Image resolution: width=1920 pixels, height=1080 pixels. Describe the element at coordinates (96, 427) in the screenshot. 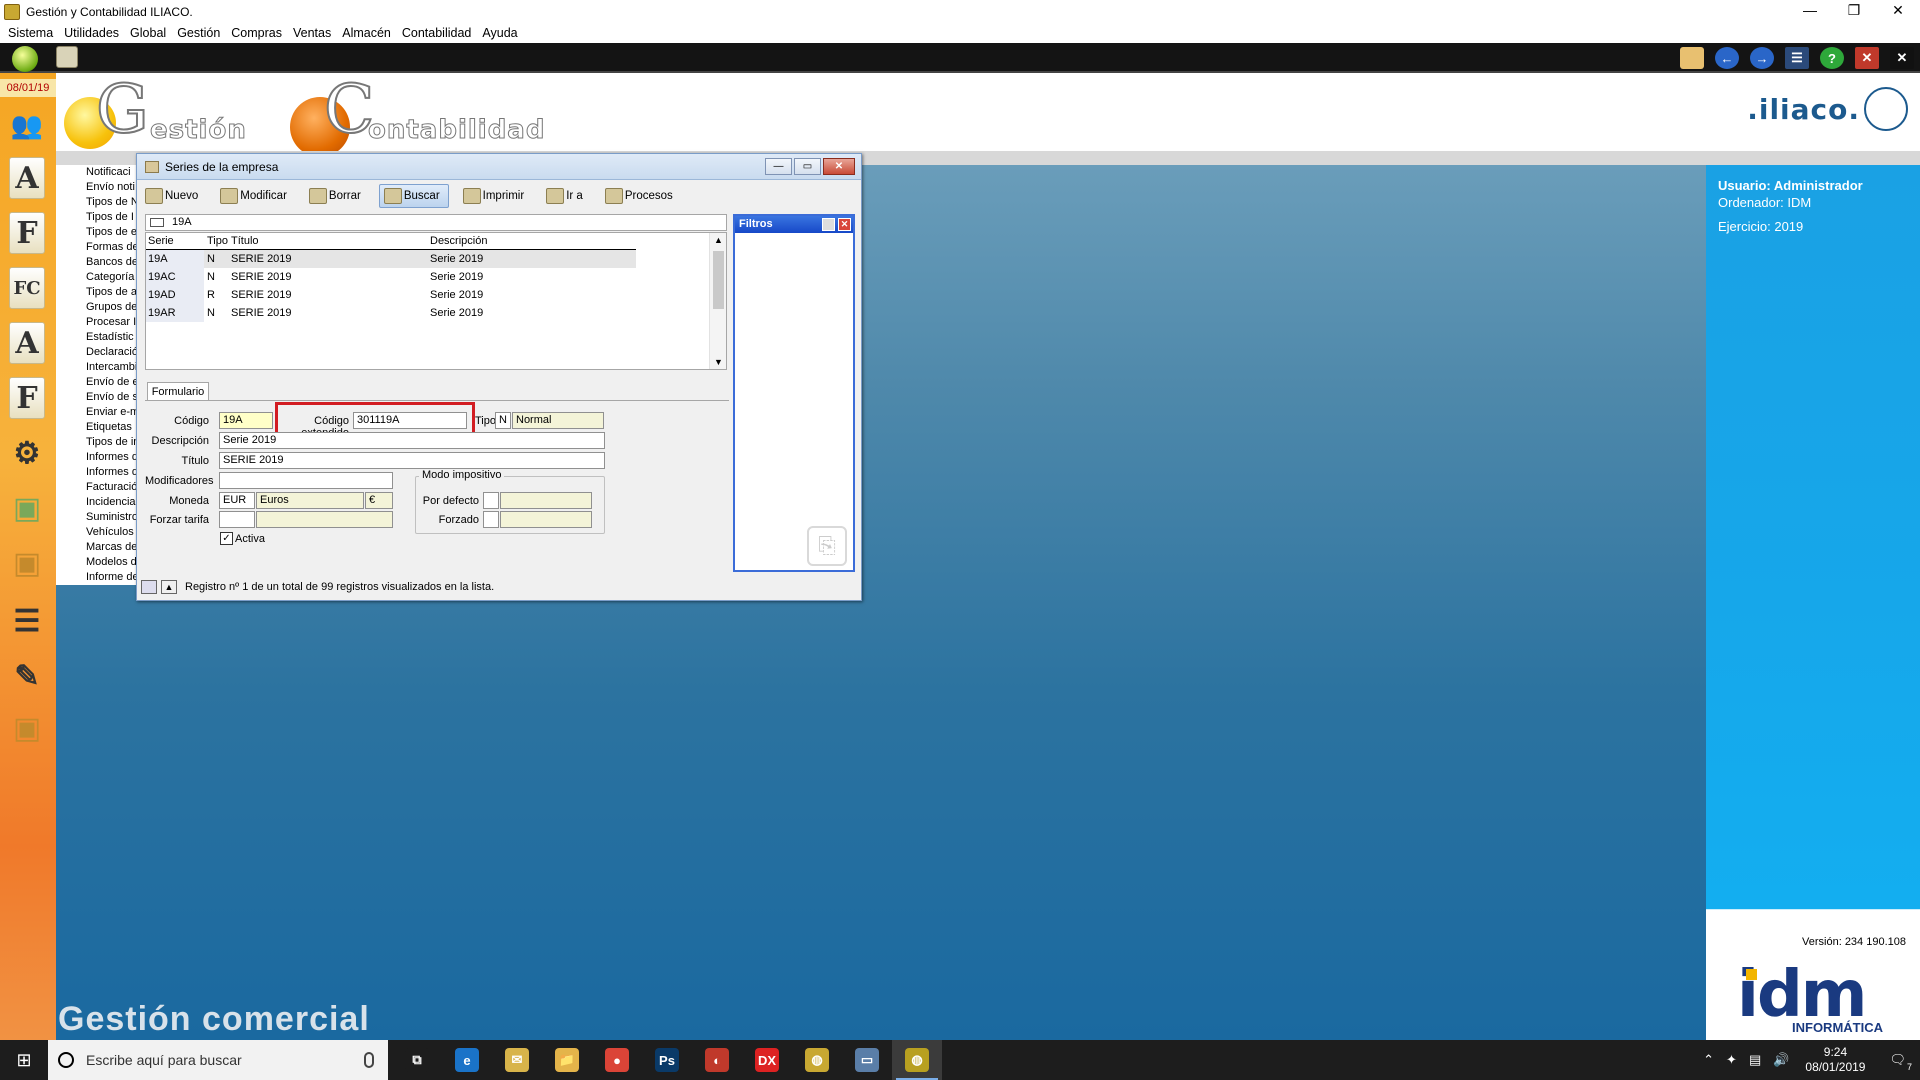

I see `list-item: Etiquetas` at that location.